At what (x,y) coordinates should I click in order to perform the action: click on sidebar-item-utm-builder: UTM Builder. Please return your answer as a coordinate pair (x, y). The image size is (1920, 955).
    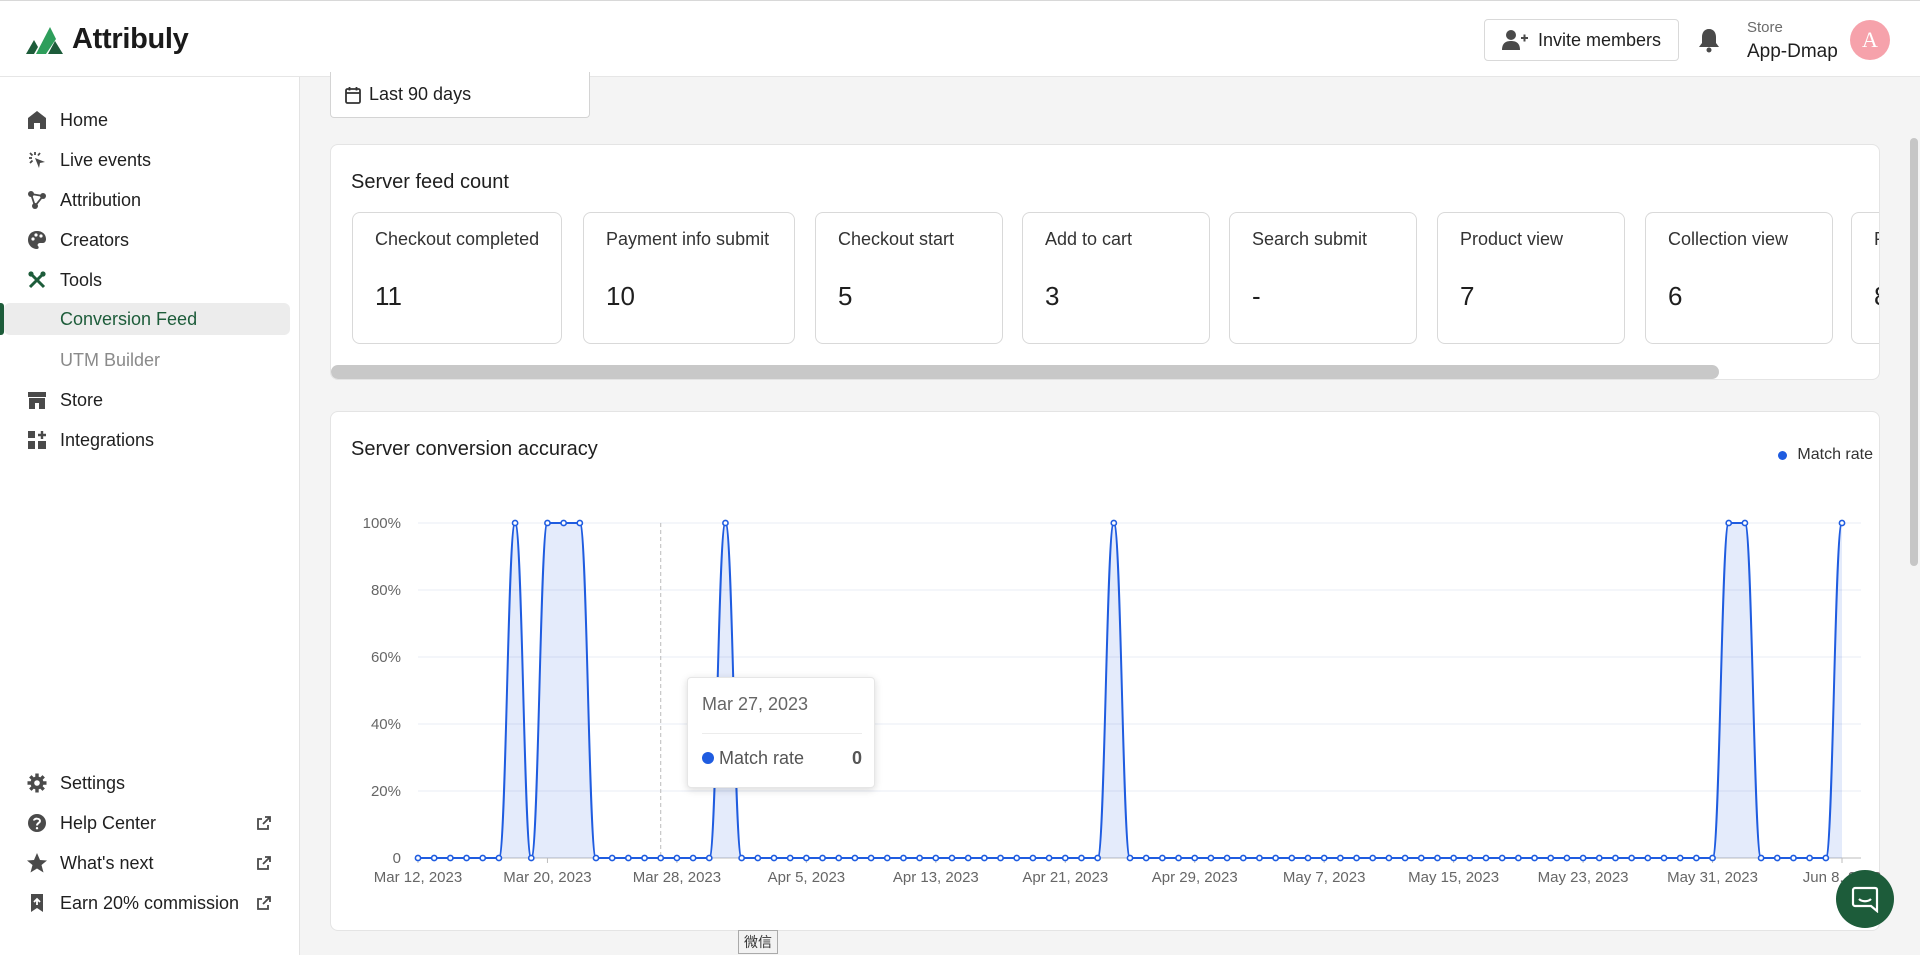
    Looking at the image, I should click on (150, 360).